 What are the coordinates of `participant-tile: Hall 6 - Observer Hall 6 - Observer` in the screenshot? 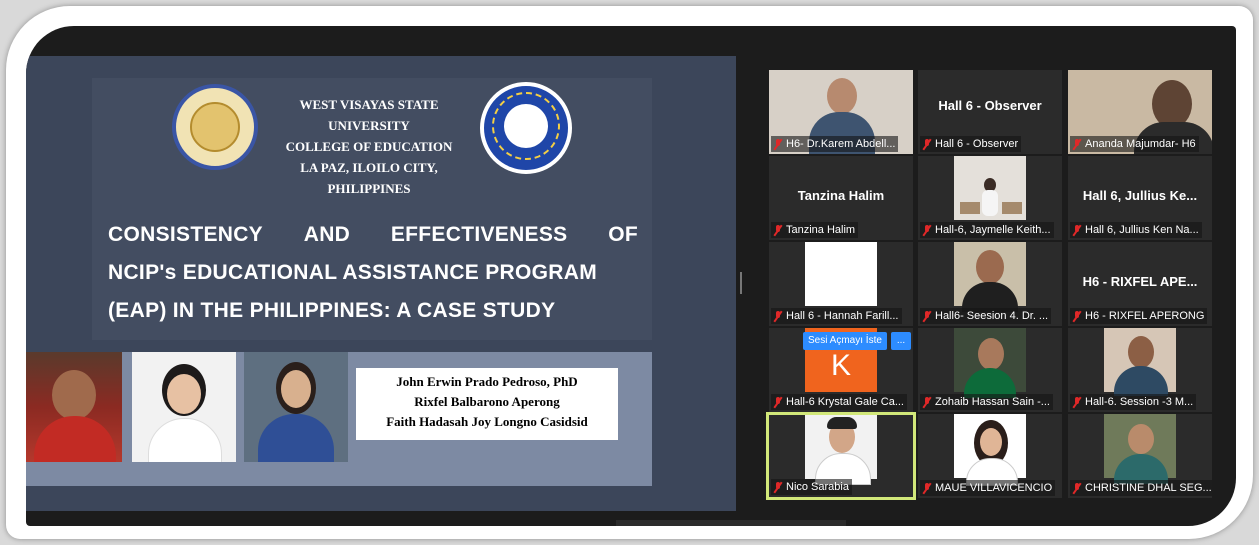 It's located at (990, 112).